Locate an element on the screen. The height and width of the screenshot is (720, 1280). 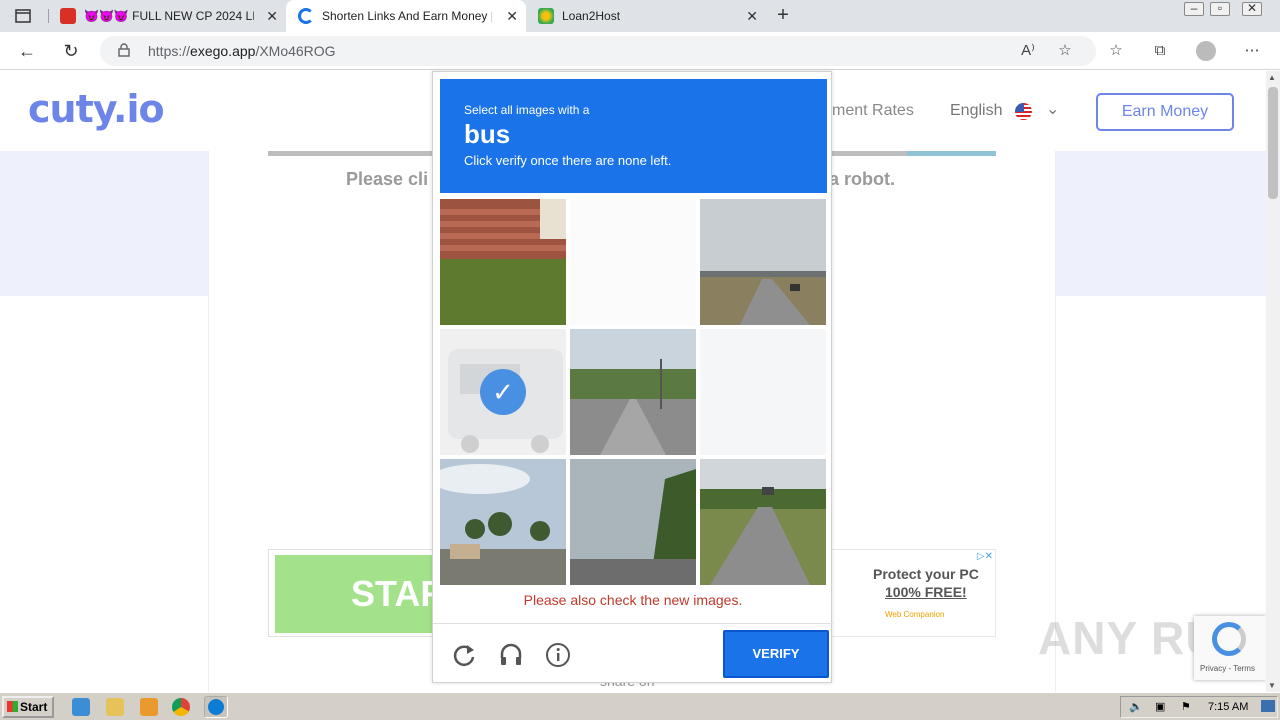
captcha-error: Please also check the new images. is located at coordinates (633, 600).